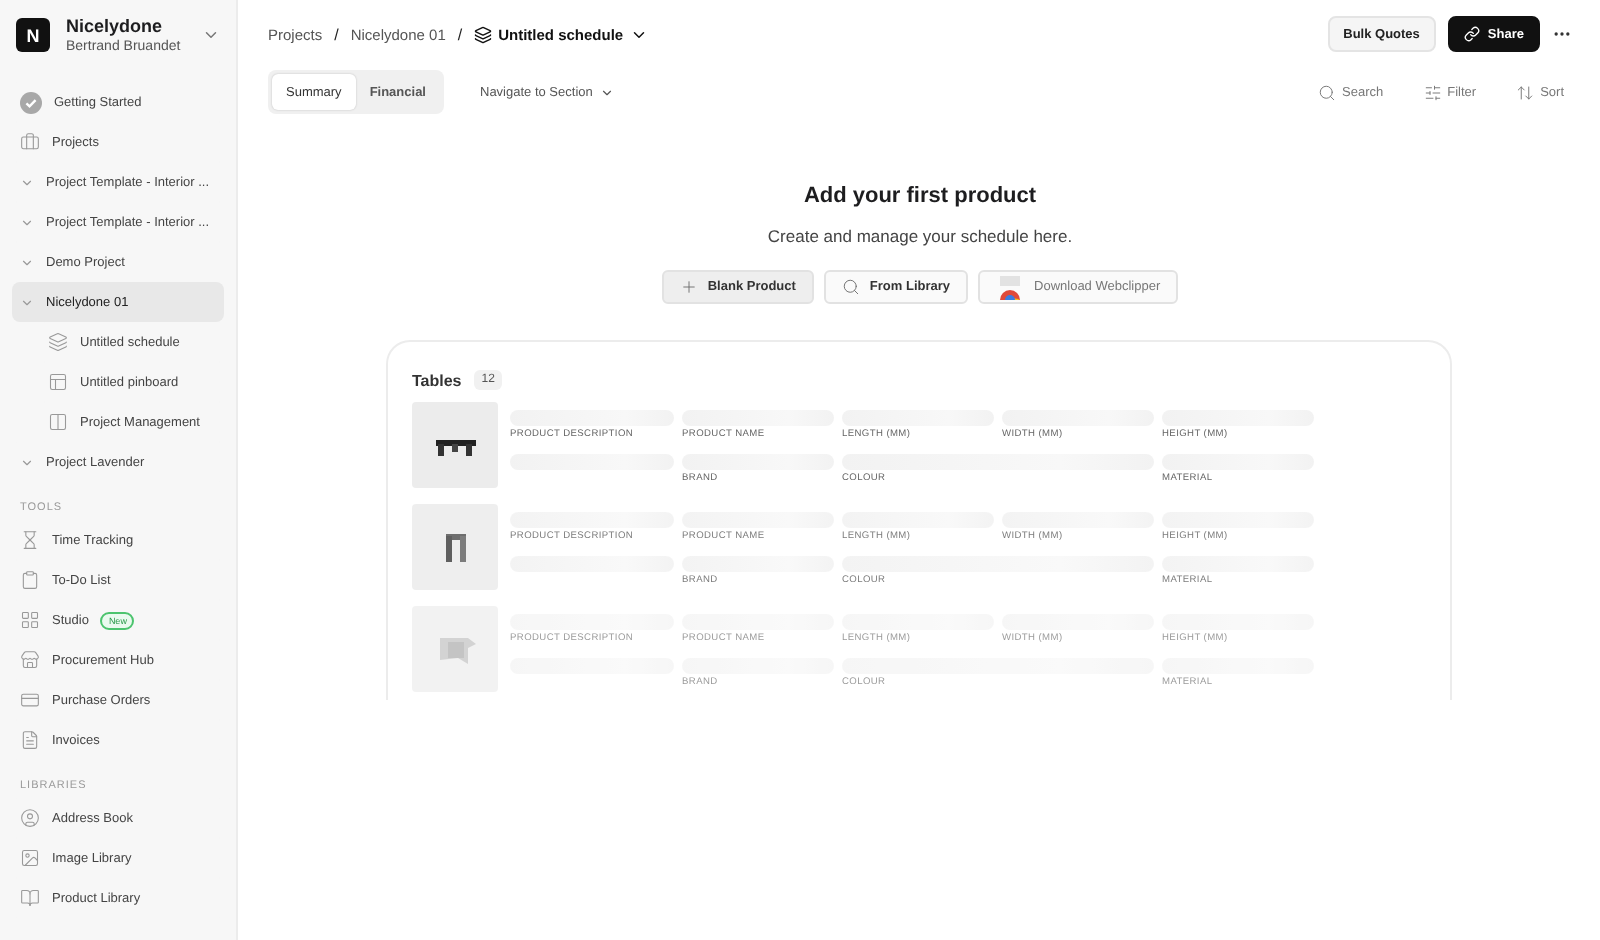 The height and width of the screenshot is (940, 1600). I want to click on hourglass-icon, so click(30, 540).